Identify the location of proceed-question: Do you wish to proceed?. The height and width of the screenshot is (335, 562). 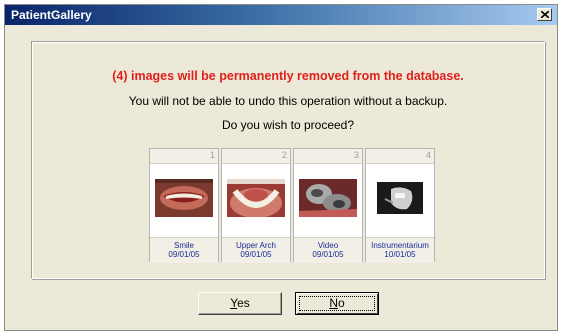
(288, 125).